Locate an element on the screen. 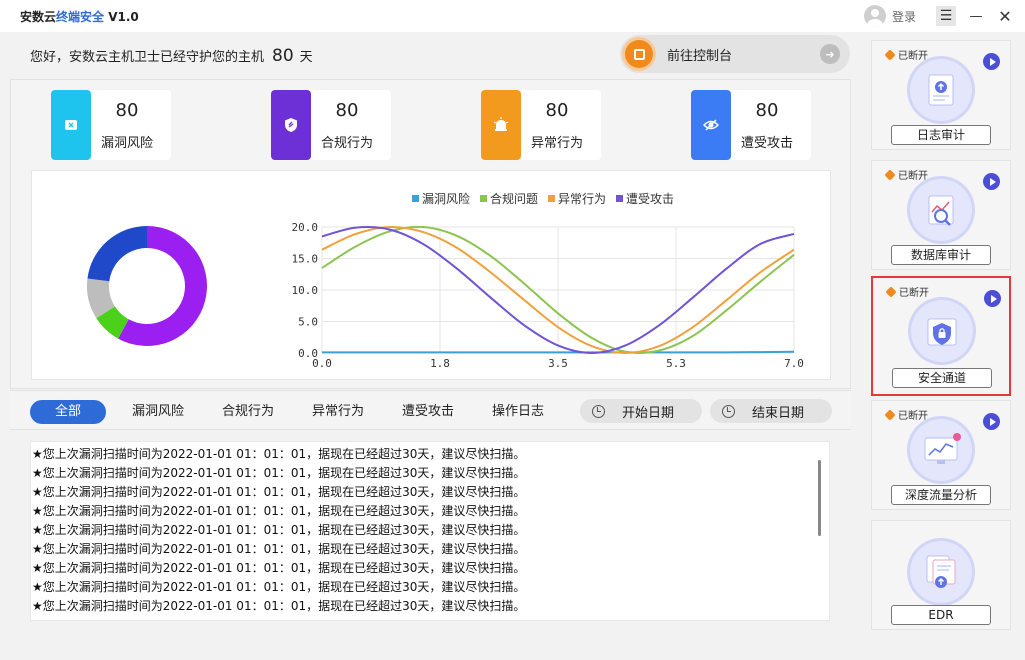 The image size is (1025, 660). side-card-traffic-analysis: 已断开 深度流量分析 is located at coordinates (941, 455).